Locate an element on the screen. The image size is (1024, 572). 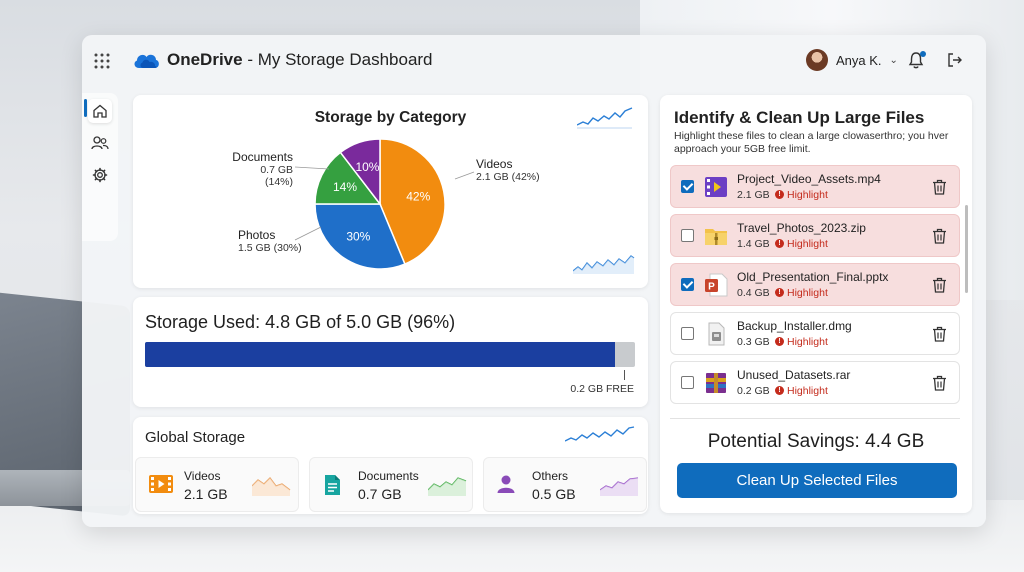
global-tile-videos: Videos 2.1 GB is located at coordinates (217, 484).